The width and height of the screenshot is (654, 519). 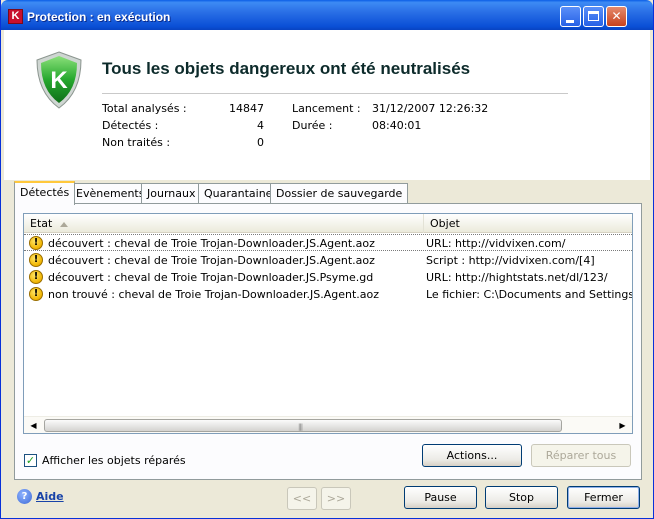 What do you see at coordinates (45, 193) in the screenshot?
I see `tab-detectes: Détectés` at bounding box center [45, 193].